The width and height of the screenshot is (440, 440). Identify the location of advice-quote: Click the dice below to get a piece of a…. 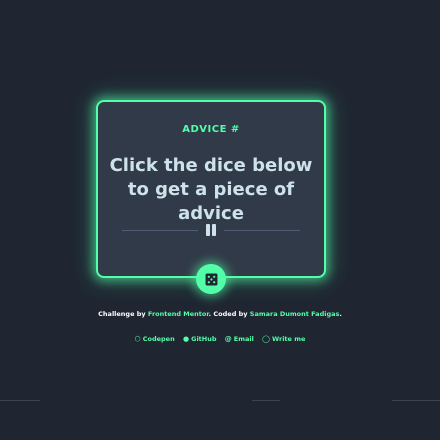
(211, 189).